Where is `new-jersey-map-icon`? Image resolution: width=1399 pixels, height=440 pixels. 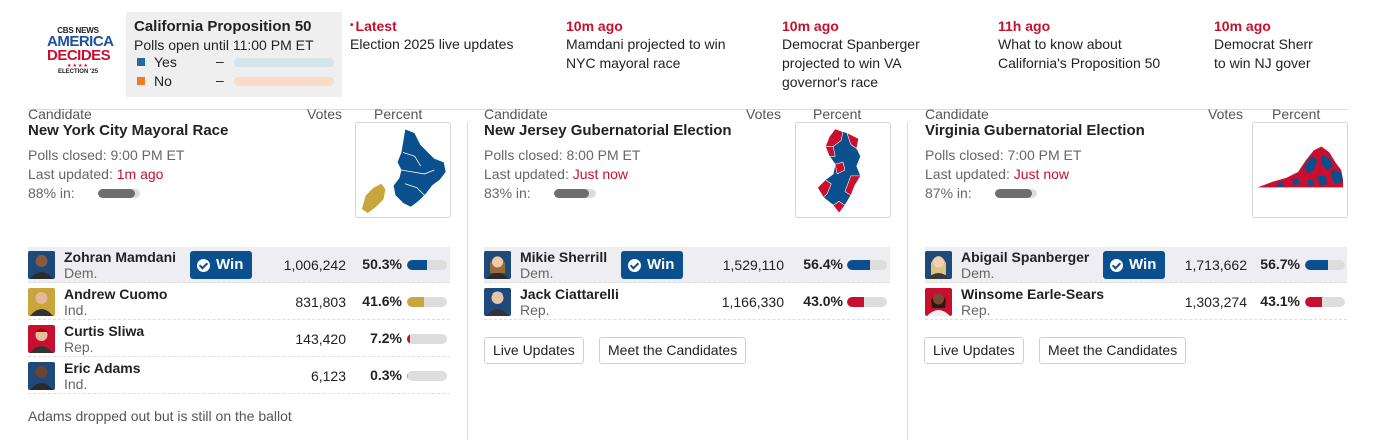 new-jersey-map-icon is located at coordinates (843, 170).